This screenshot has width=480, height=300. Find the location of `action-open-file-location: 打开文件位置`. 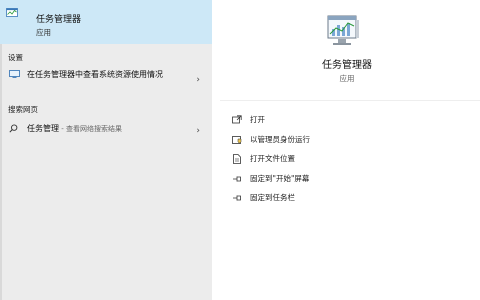

action-open-file-location: 打开文件位置 is located at coordinates (347, 159).